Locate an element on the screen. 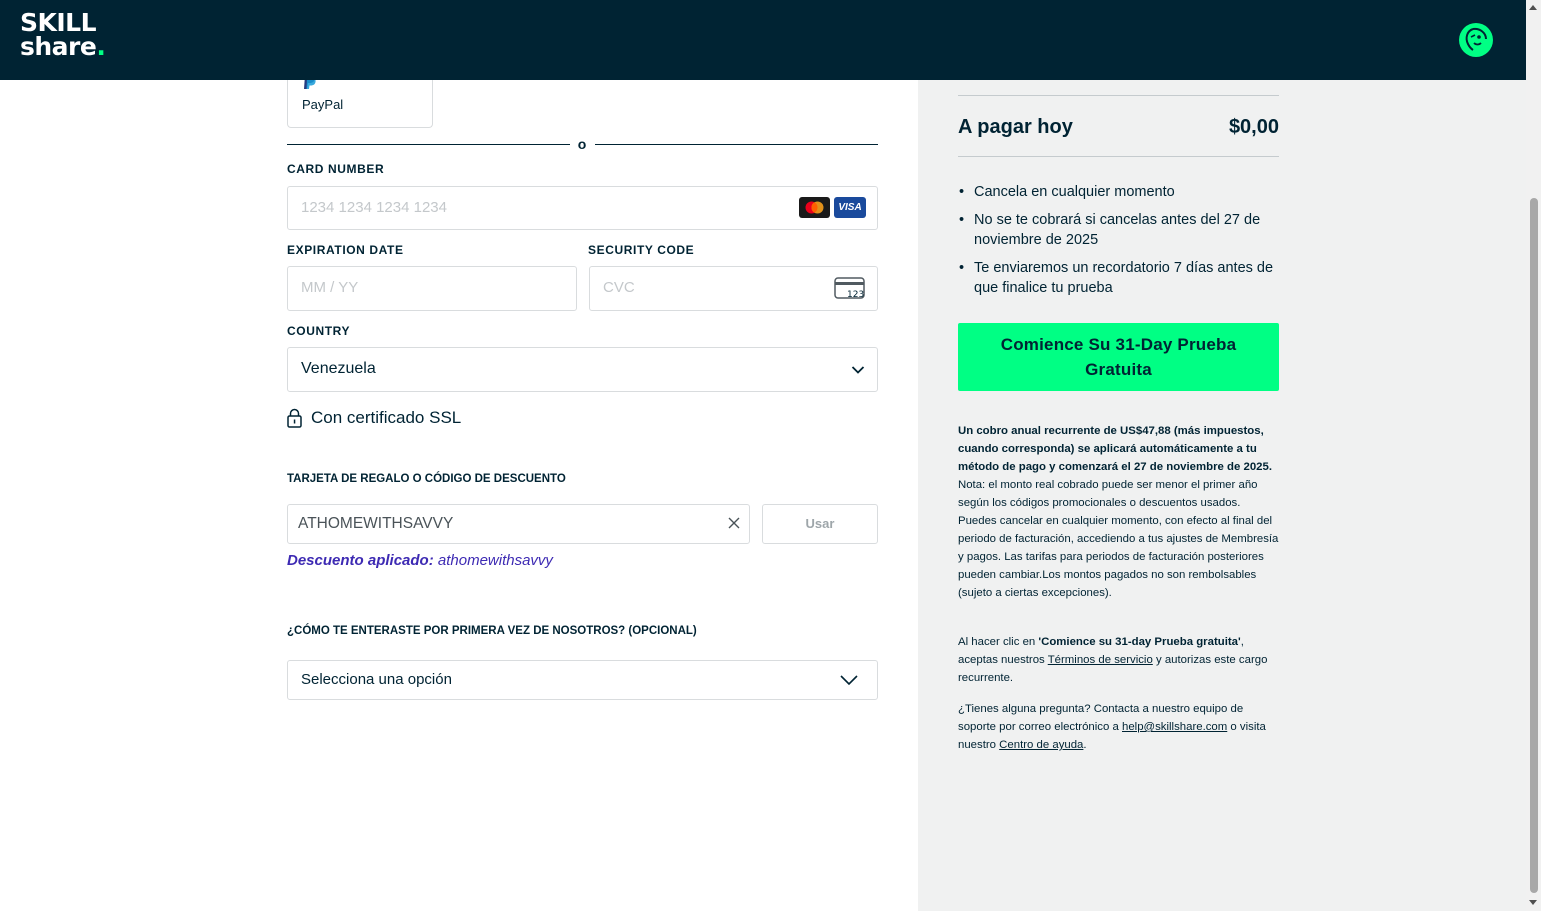 The width and height of the screenshot is (1541, 911). promo-label: TARJETA DE REGALO O CÓDIGO DE DESCUENTO is located at coordinates (426, 479).